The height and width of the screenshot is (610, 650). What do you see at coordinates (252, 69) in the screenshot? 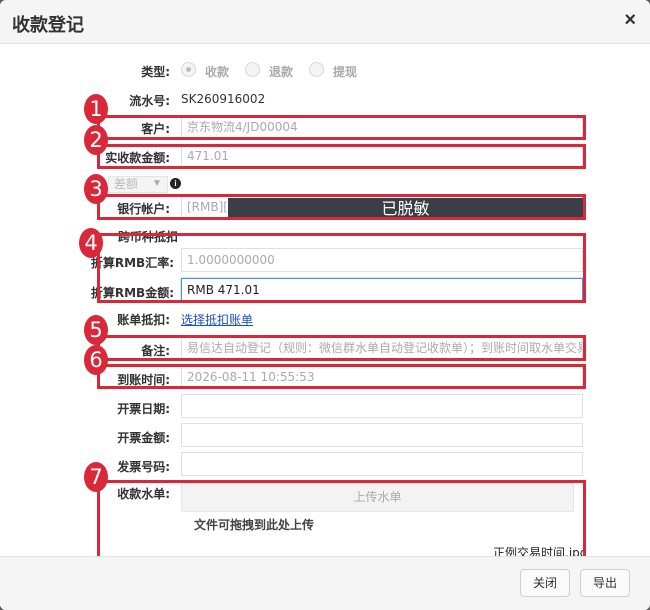
I see `radio-refund` at bounding box center [252, 69].